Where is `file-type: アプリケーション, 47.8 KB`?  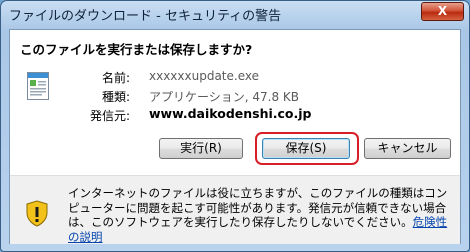
file-type: アプリケーション, 47.8 KB is located at coordinates (224, 97).